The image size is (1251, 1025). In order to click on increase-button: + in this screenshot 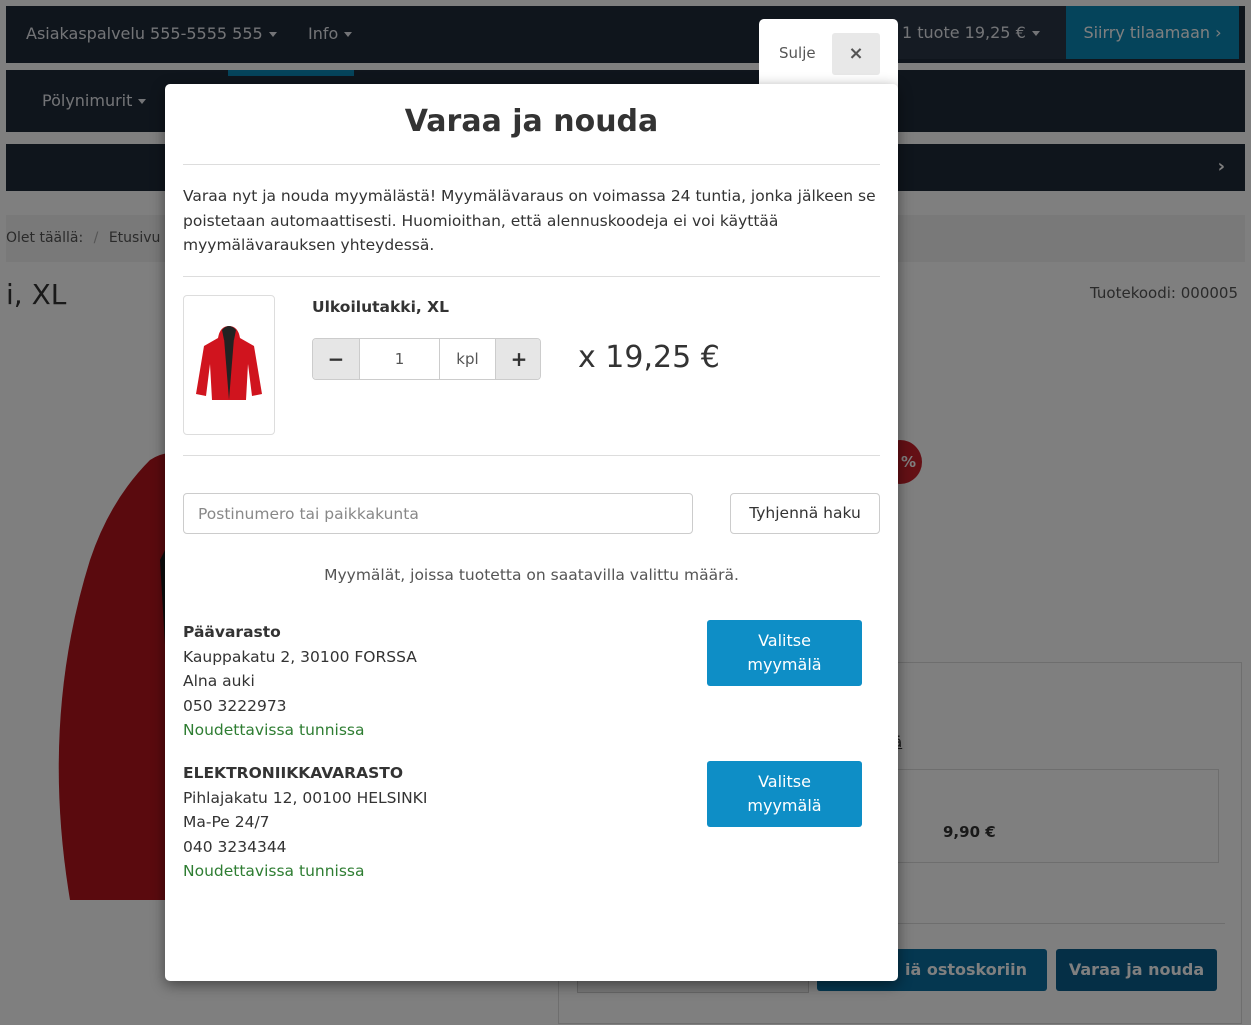, I will do `click(517, 359)`.